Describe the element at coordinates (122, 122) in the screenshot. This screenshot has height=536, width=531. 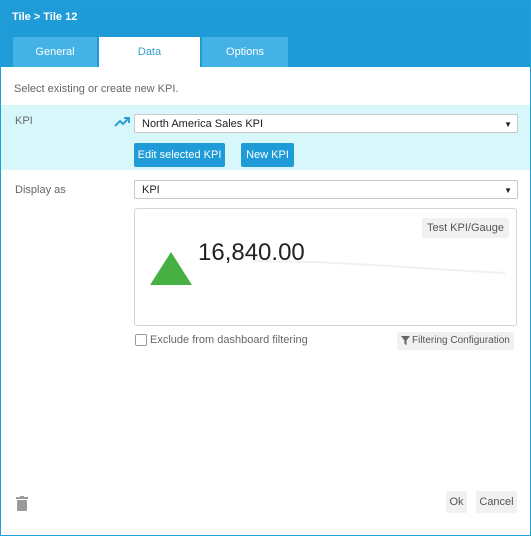
I see `trend-up-icon` at that location.